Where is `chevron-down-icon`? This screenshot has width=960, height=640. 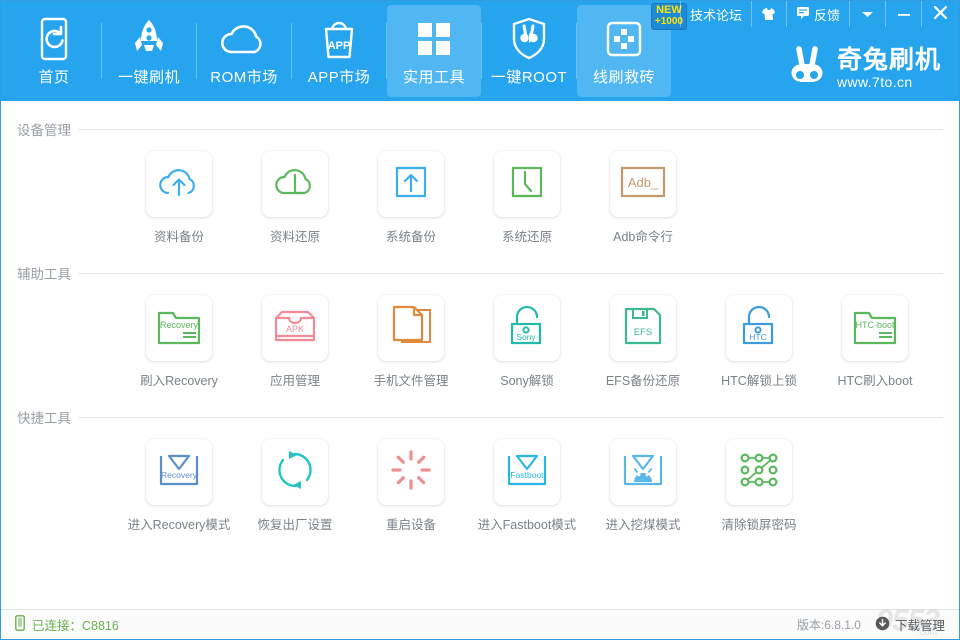
chevron-down-icon is located at coordinates (867, 14).